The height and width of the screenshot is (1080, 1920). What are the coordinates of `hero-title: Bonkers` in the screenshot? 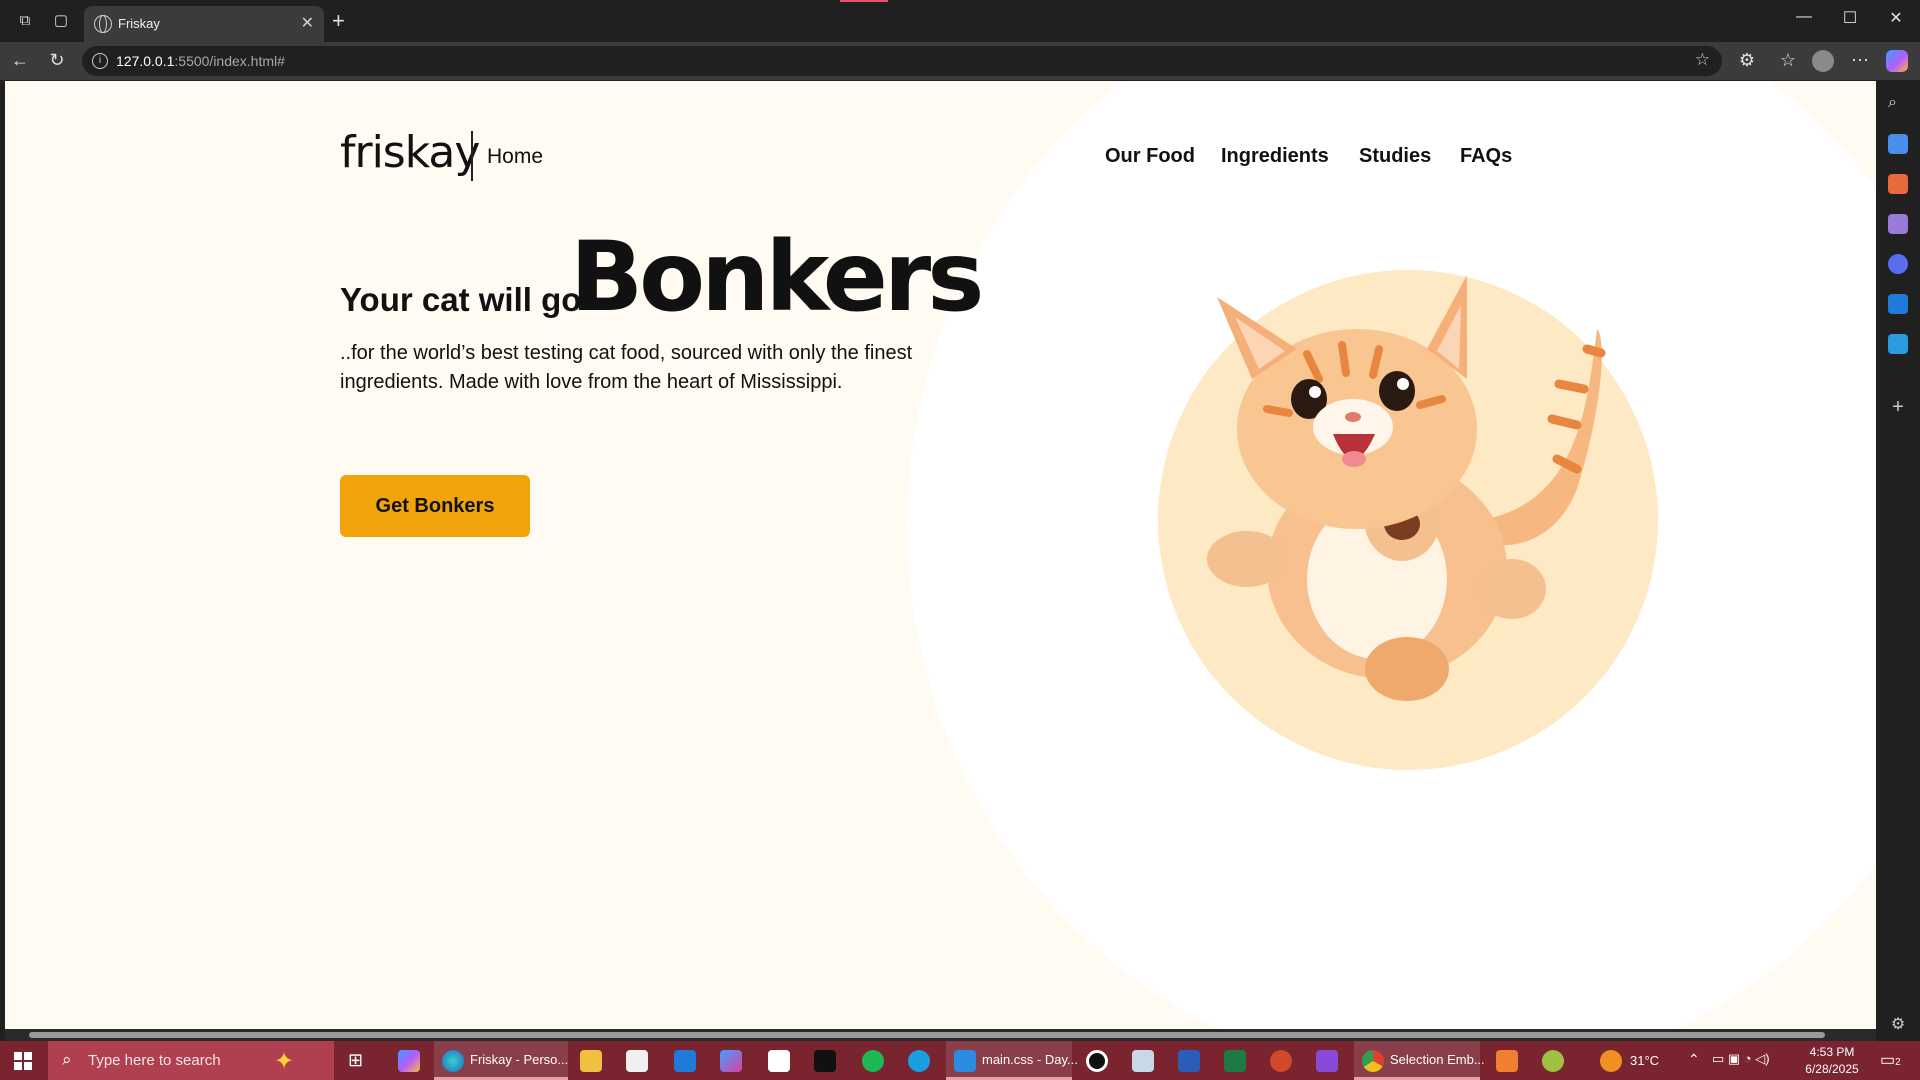 It's located at (777, 277).